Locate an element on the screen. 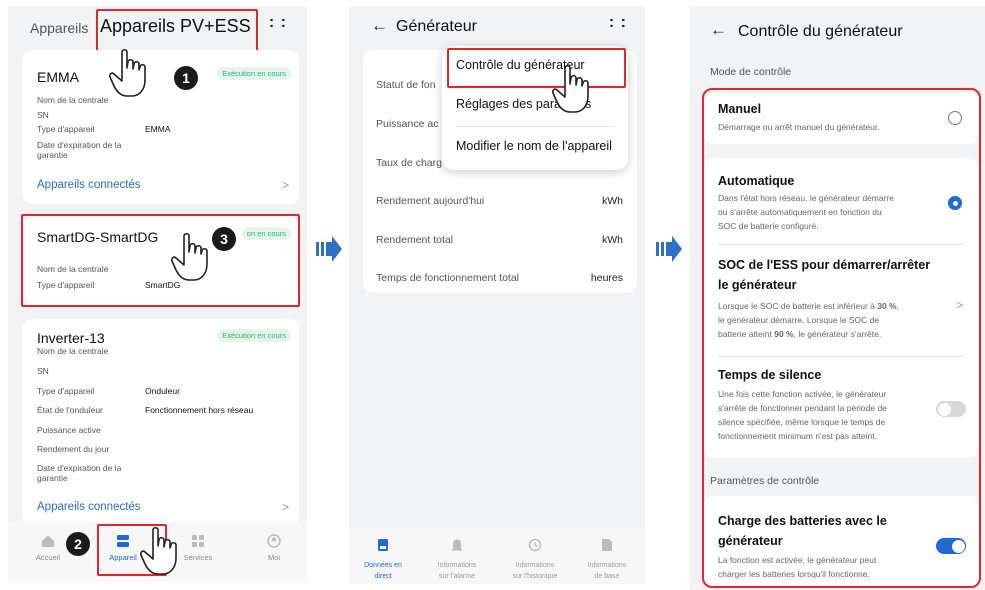 The height and width of the screenshot is (590, 985). nav-me: Moi is located at coordinates (274, 548).